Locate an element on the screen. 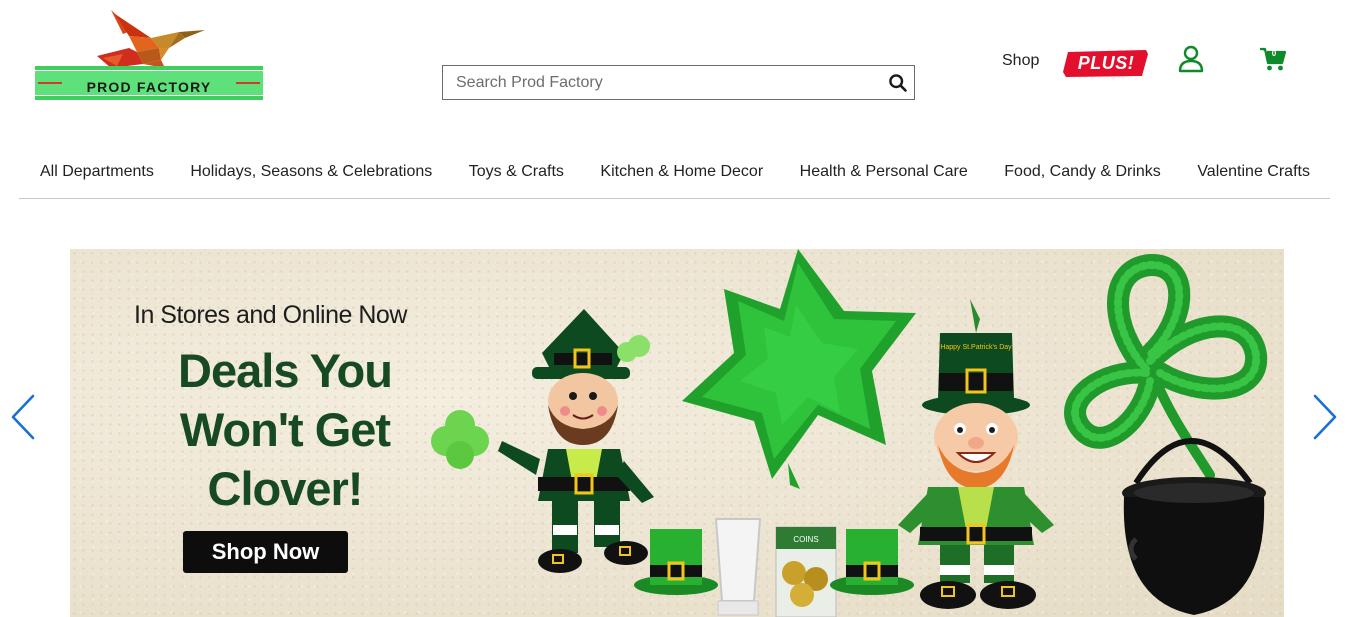 Image resolution: width=1350 pixels, height=617 pixels. nav-item-toys-crafts: Toys & Crafts is located at coordinates (516, 174).